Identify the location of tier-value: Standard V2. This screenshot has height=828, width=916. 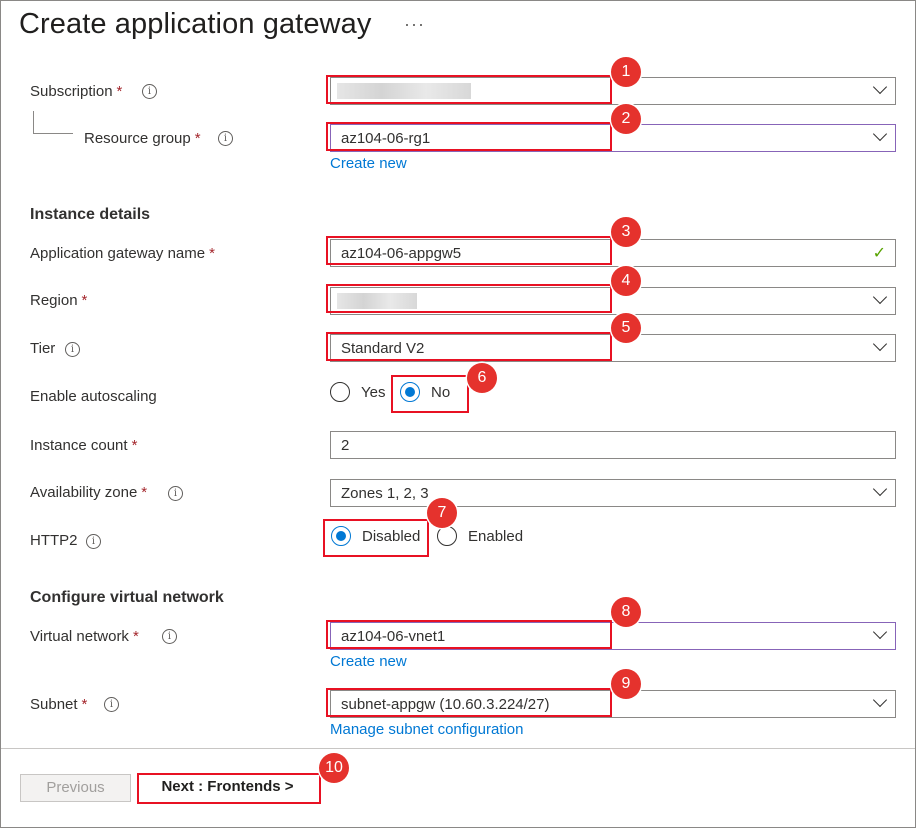
(383, 348).